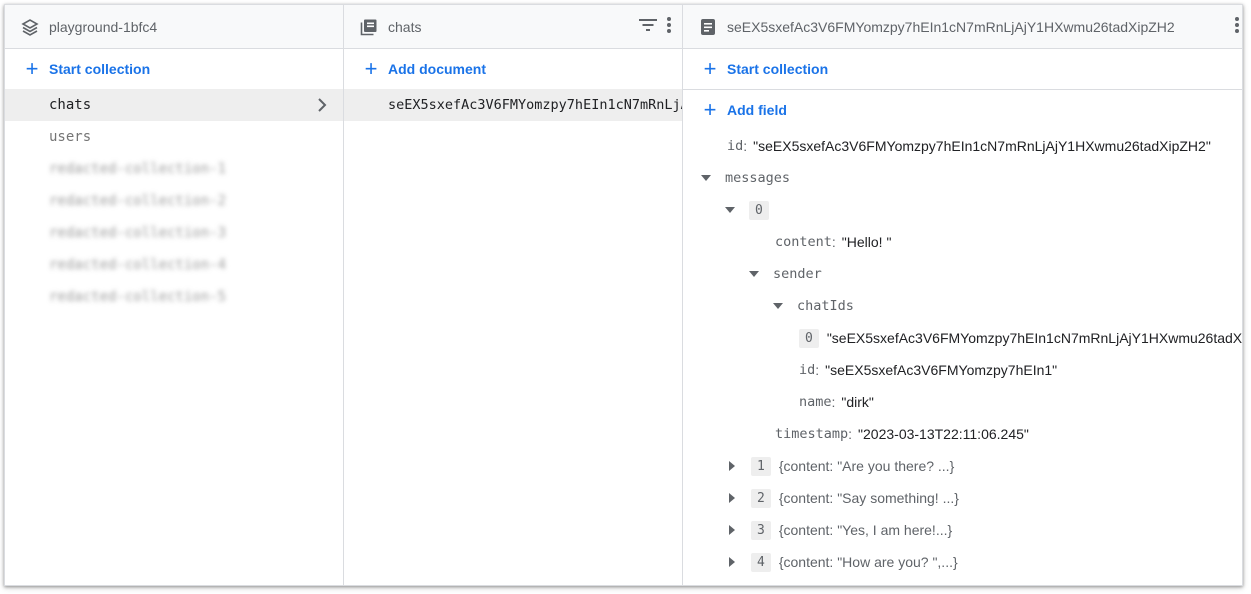 The width and height of the screenshot is (1251, 594). I want to click on array-index-badge: 1, so click(761, 466).